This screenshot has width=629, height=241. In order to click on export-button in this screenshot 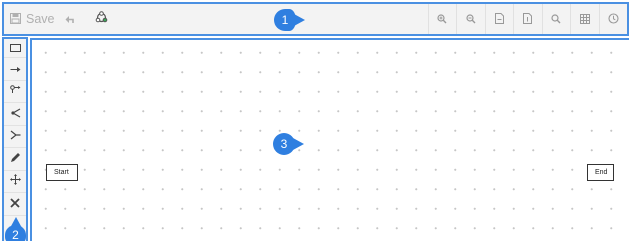, I will do `click(499, 19)`.